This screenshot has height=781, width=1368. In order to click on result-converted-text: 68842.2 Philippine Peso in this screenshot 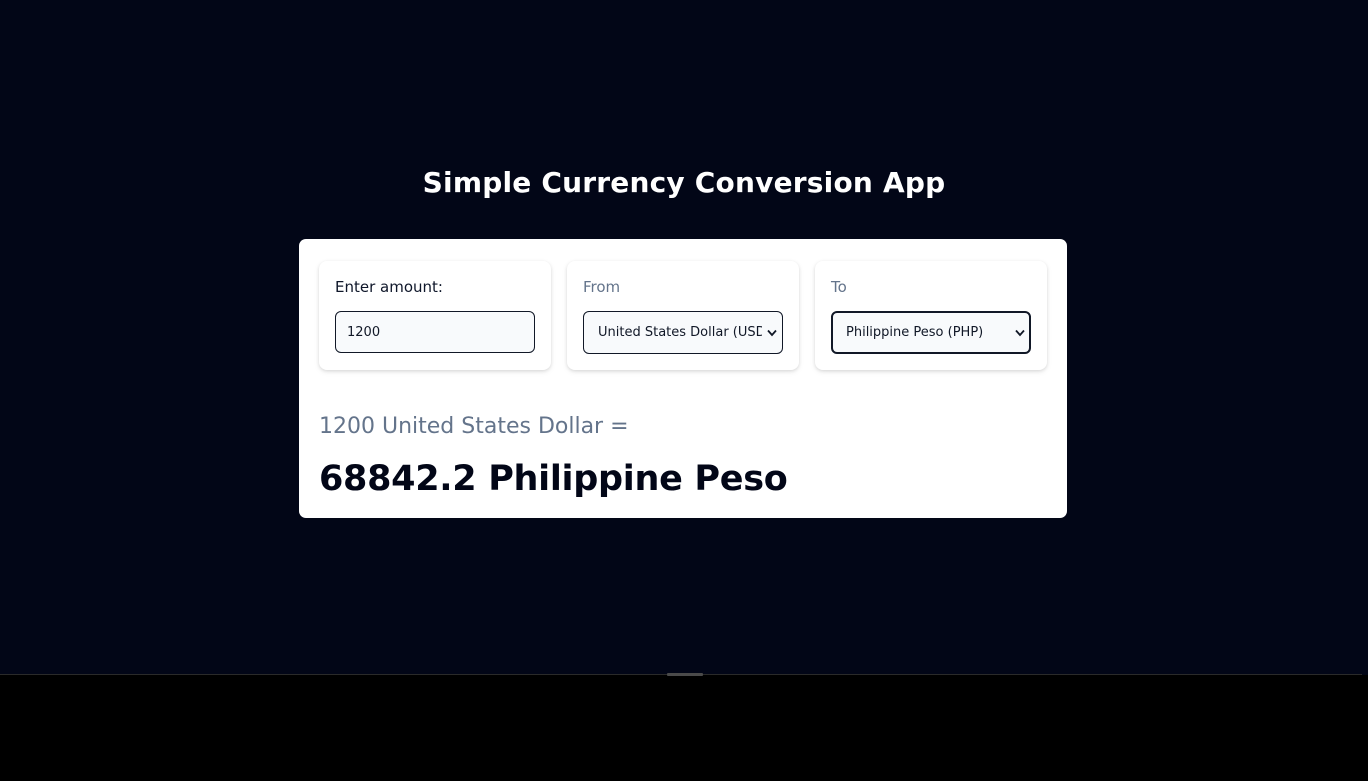, I will do `click(553, 479)`.